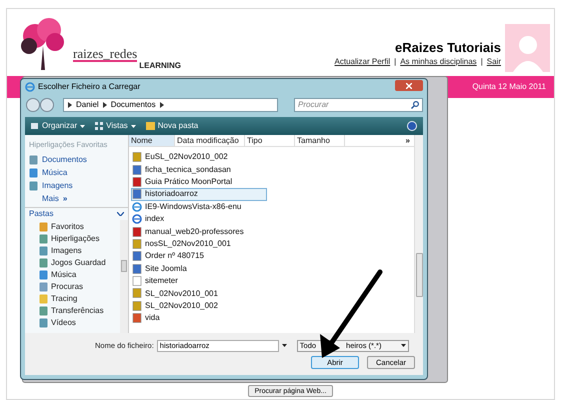 The image size is (561, 400). I want to click on more-link: Mais », so click(76, 199).